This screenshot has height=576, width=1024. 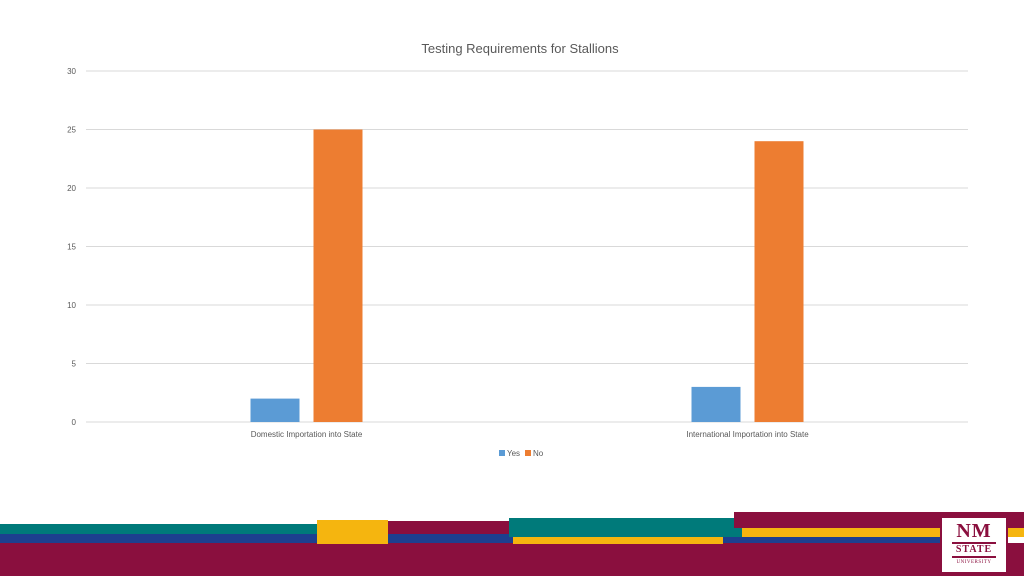 I want to click on y-tick-label: 5, so click(x=74, y=364).